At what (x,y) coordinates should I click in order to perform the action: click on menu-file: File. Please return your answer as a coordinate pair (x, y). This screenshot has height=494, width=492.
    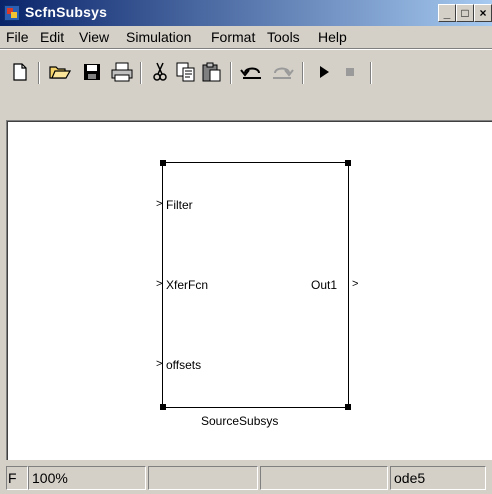
    Looking at the image, I should click on (17, 37).